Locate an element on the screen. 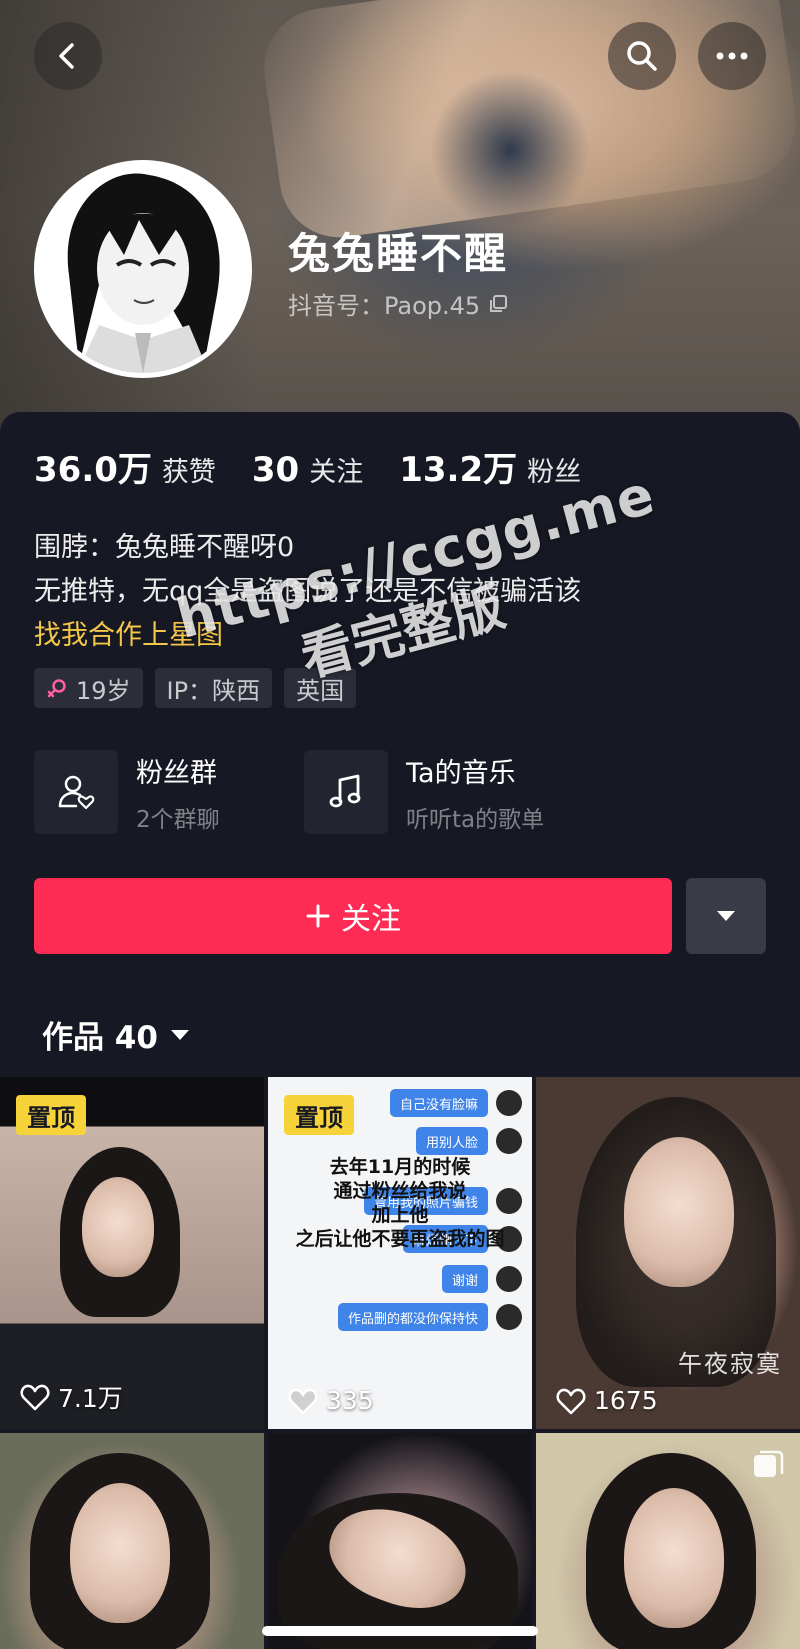  search-icon is located at coordinates (642, 56).